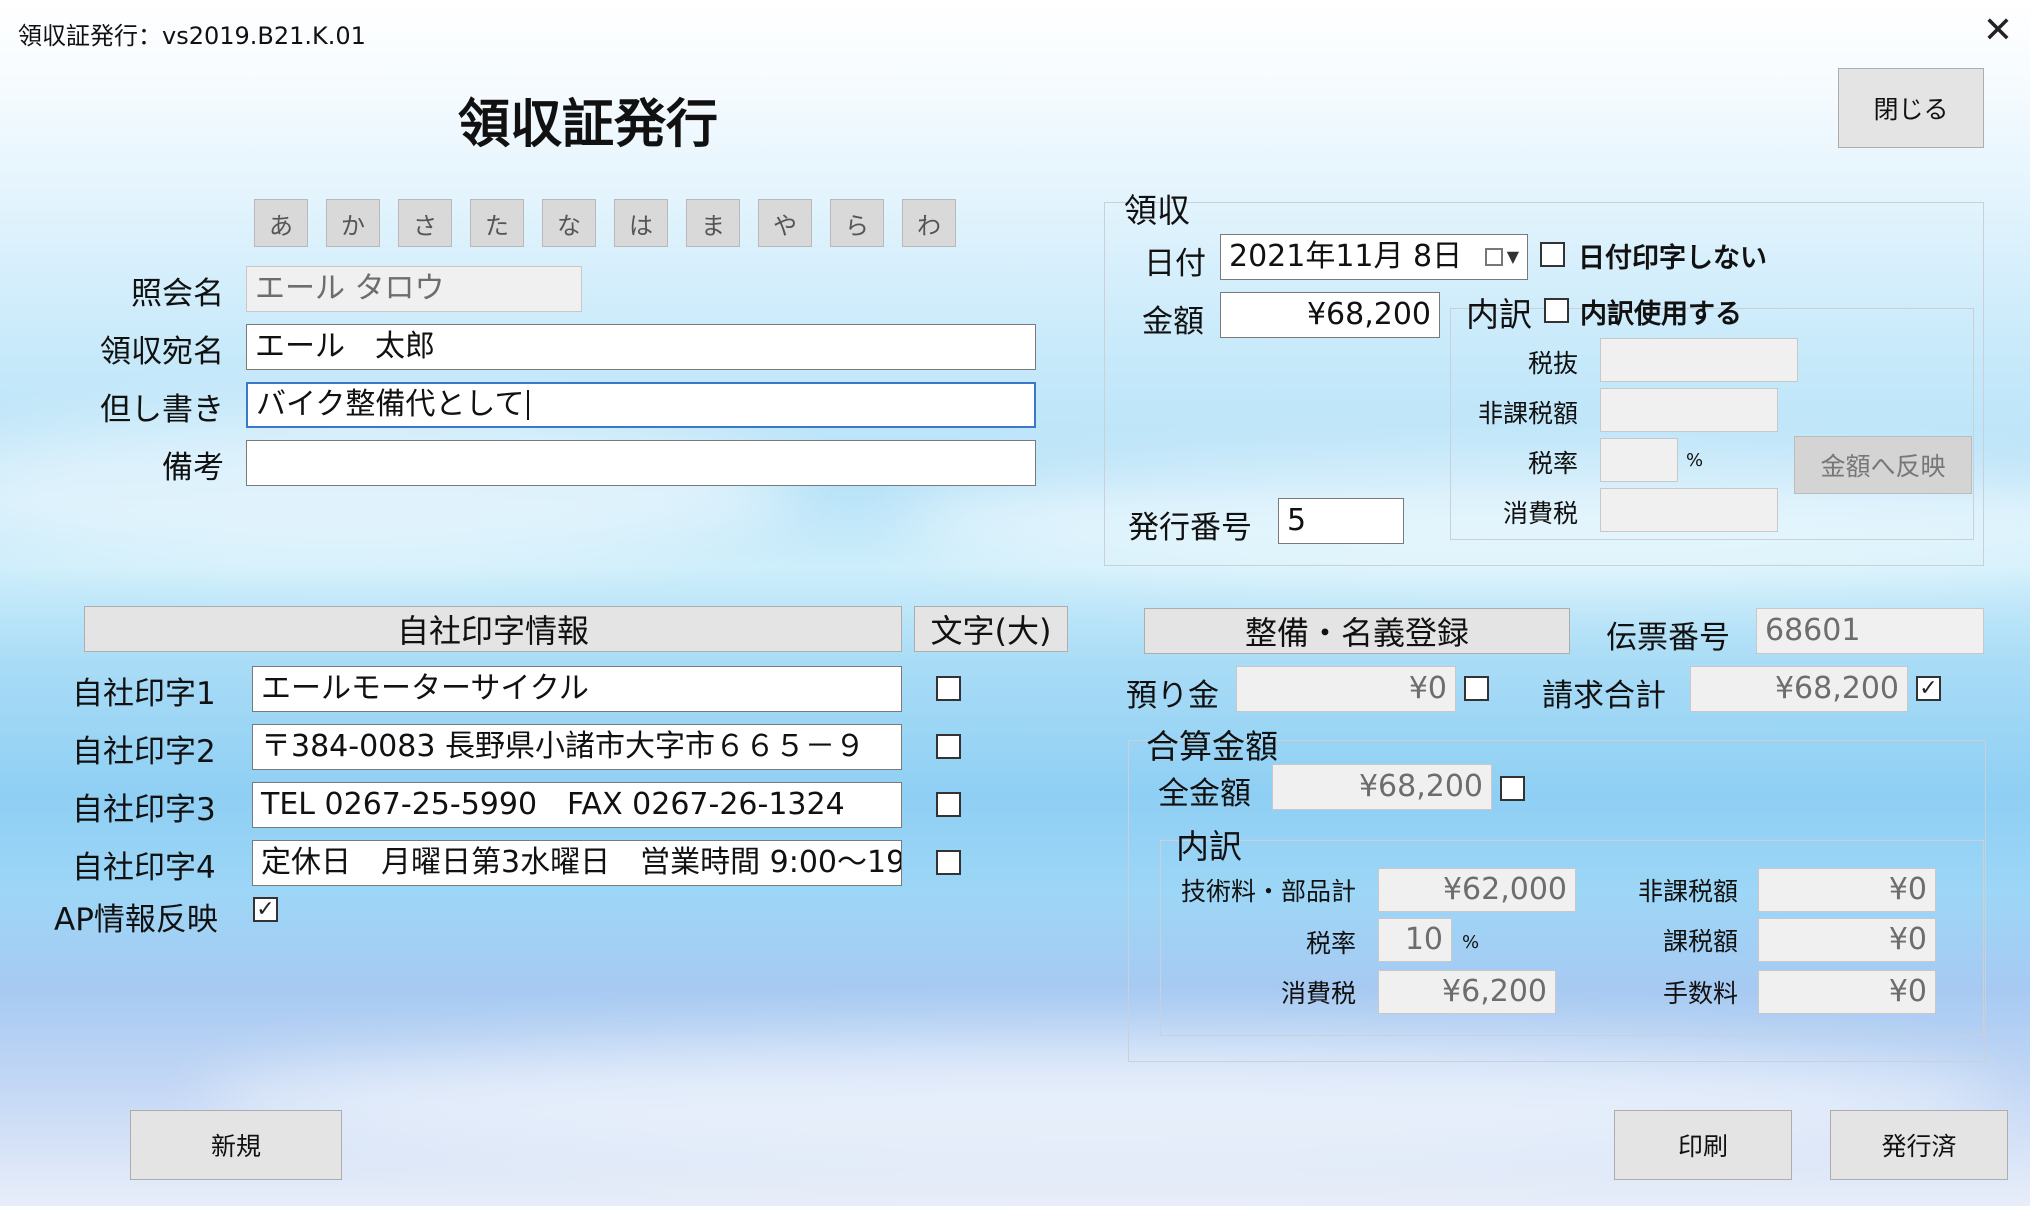  Describe the element at coordinates (162, 352) in the screenshot. I see `addressee-label: 領収宛名` at that location.